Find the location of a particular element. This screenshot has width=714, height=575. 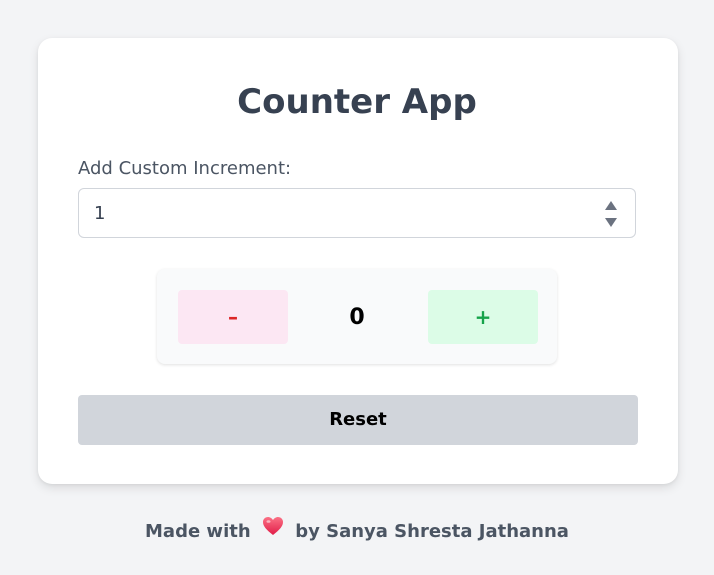

heart-icon is located at coordinates (273, 530).